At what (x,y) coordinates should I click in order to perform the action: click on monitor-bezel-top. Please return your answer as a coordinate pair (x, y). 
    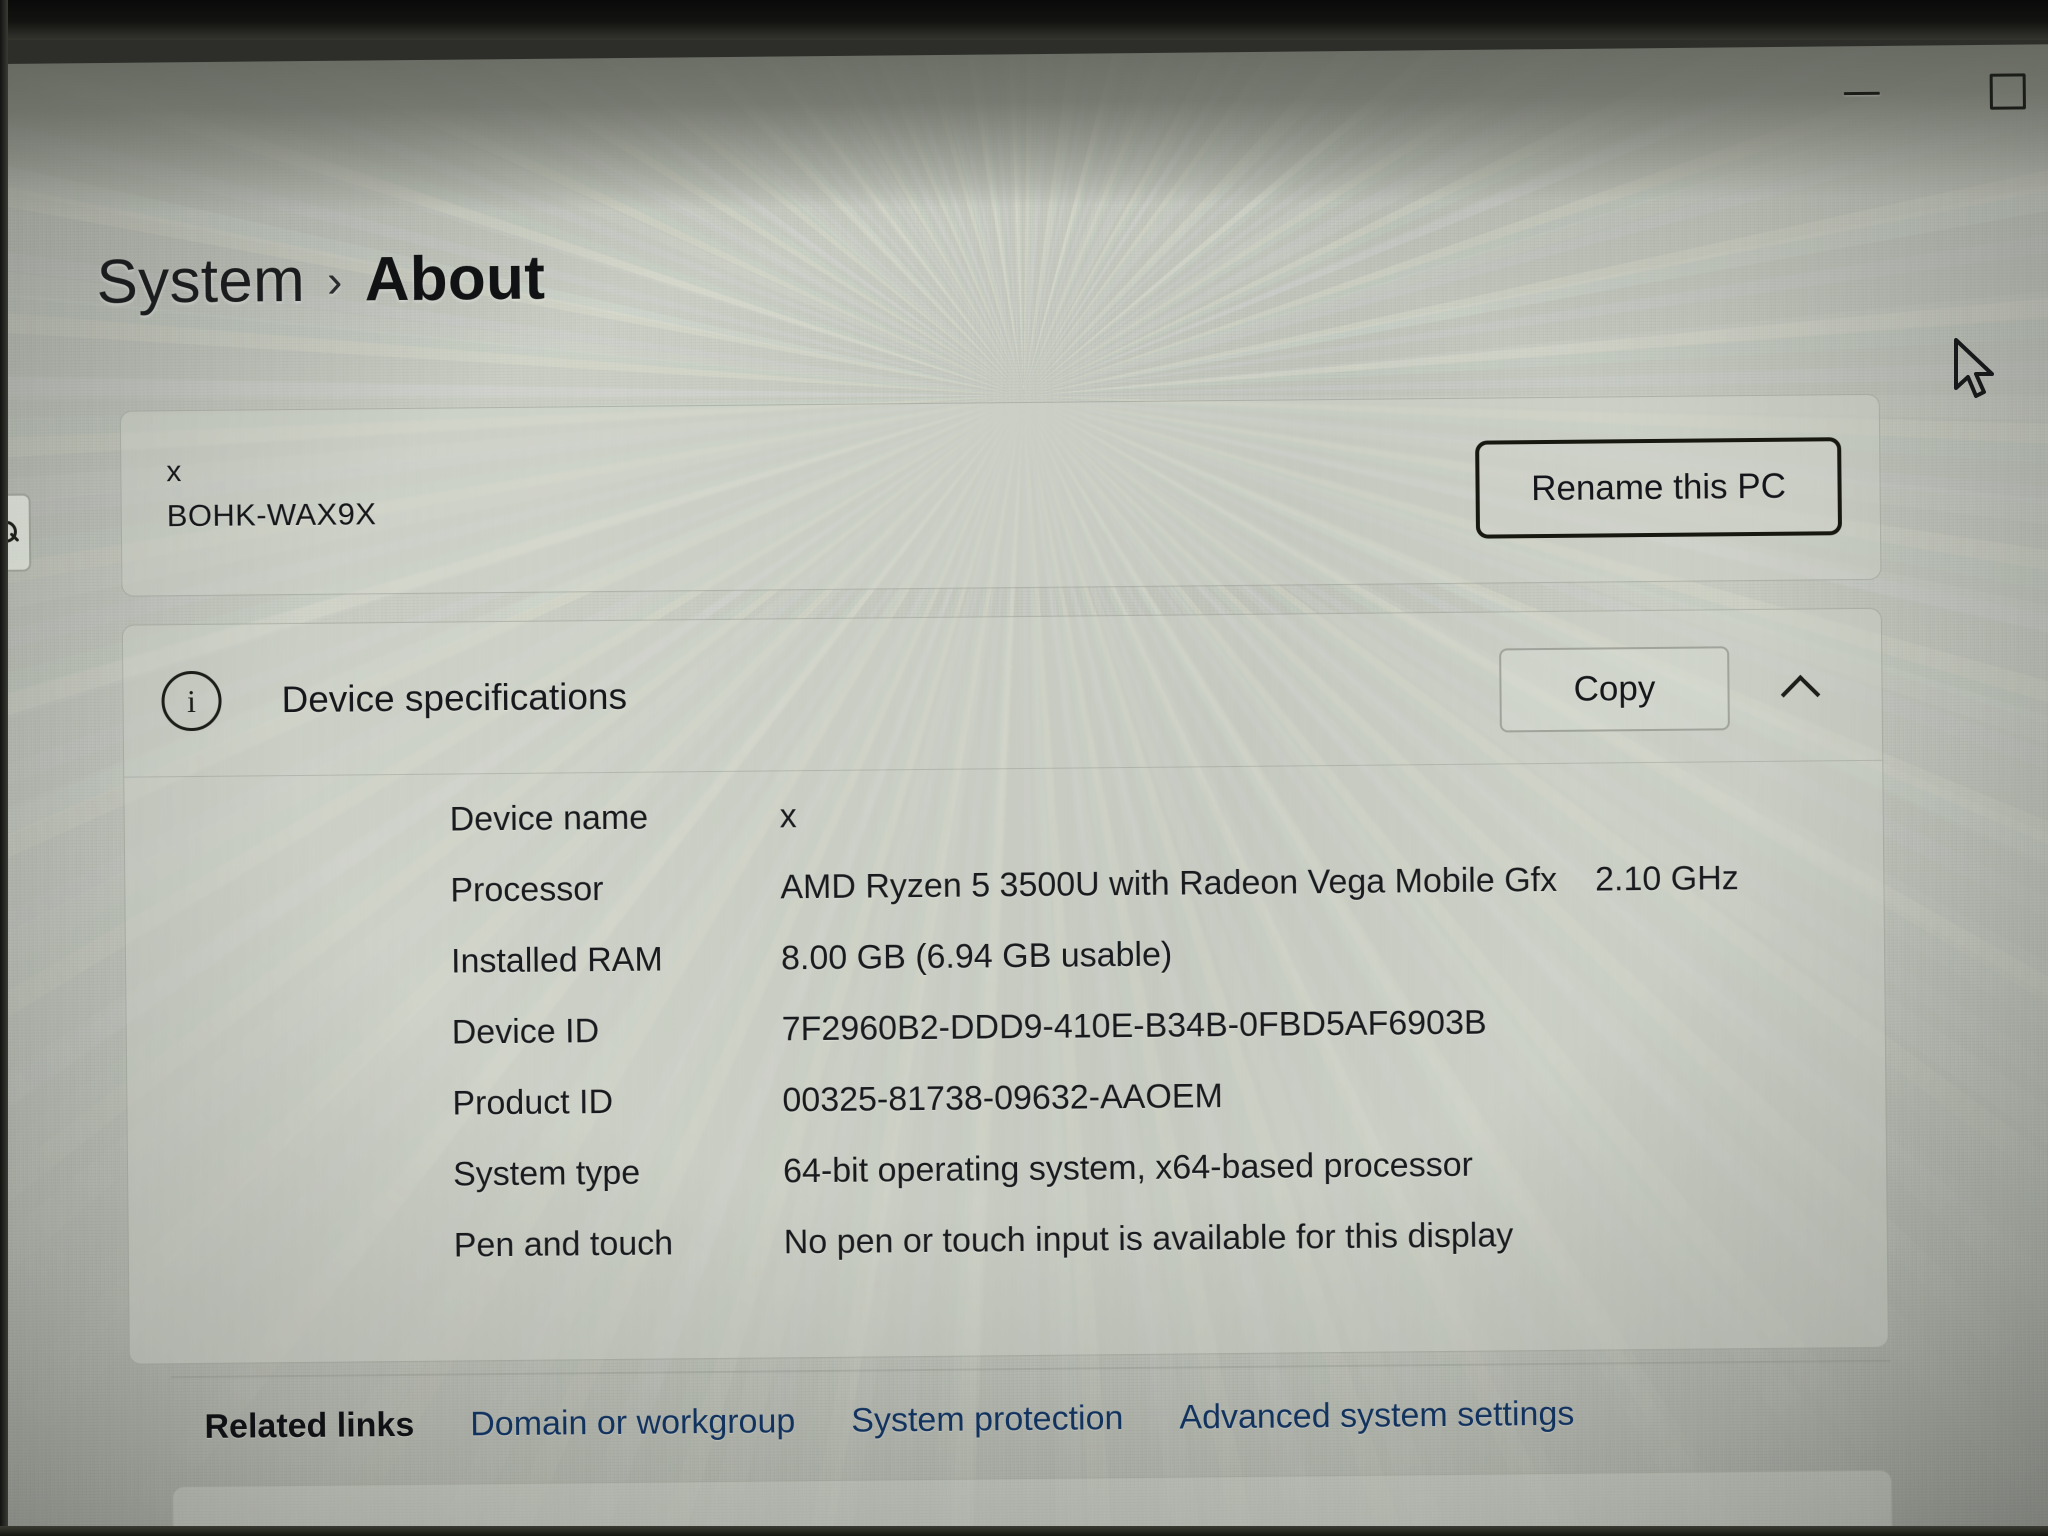
    Looking at the image, I should click on (1024, 20).